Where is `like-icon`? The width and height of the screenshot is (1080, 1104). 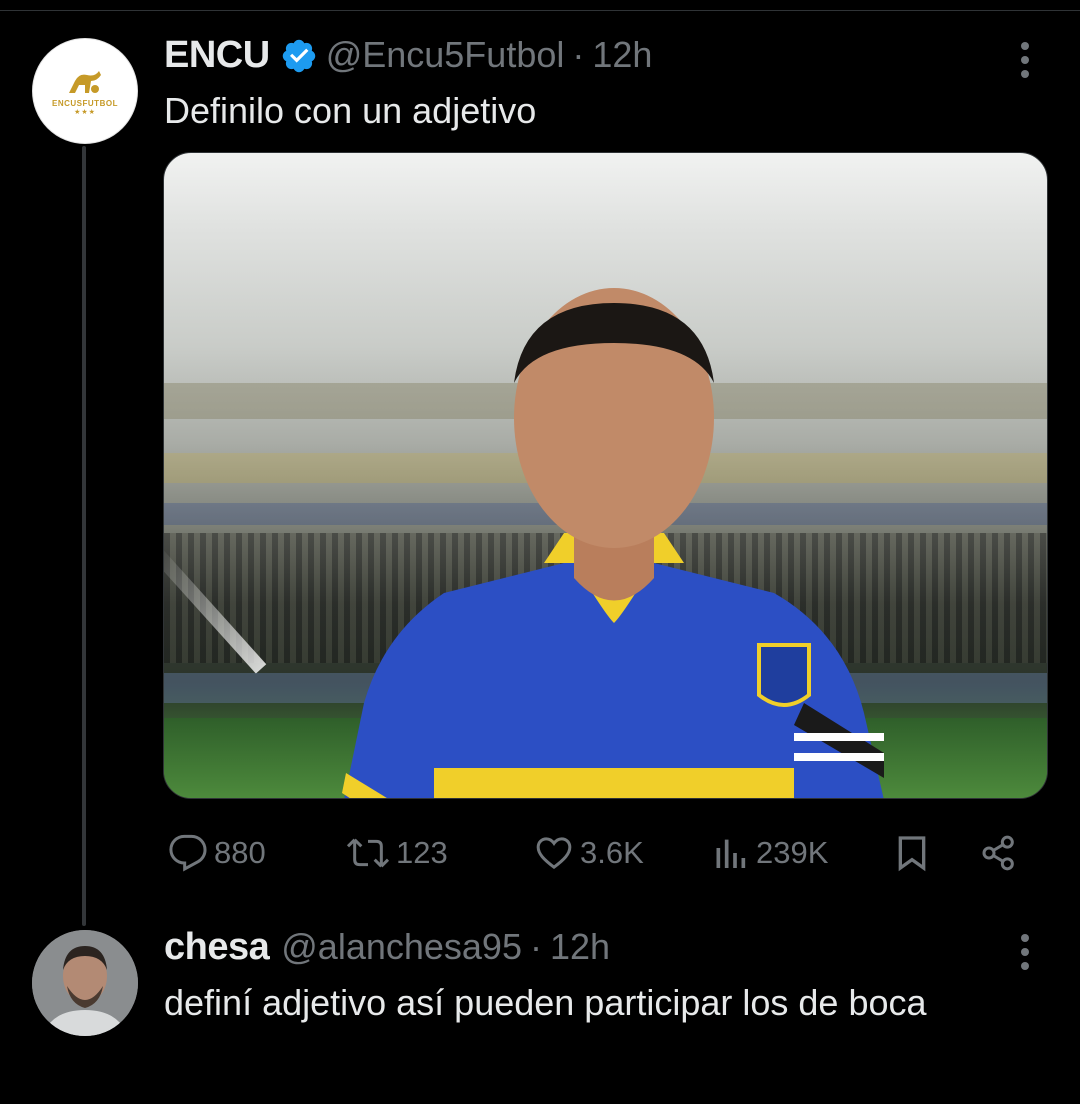 like-icon is located at coordinates (554, 853).